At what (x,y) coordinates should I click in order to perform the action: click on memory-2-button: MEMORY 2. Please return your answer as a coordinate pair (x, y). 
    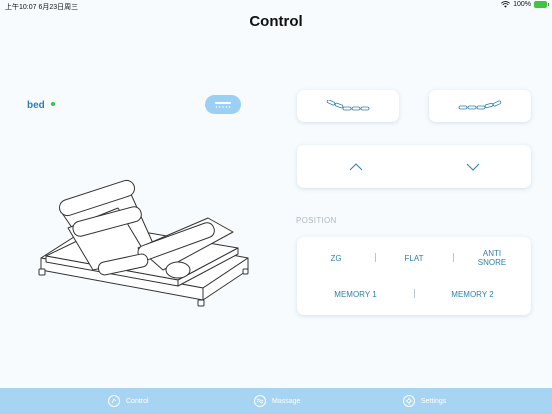
    Looking at the image, I should click on (472, 294).